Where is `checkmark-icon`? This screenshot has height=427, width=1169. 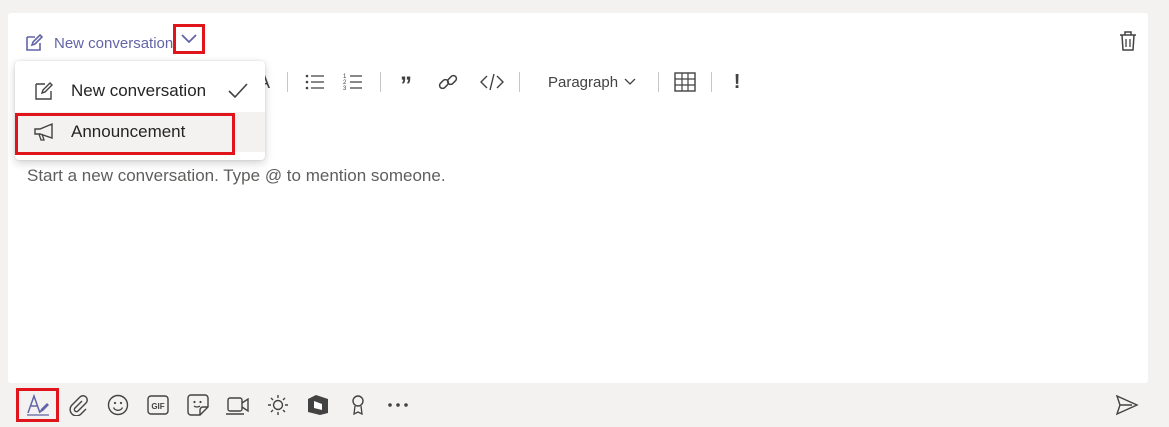
checkmark-icon is located at coordinates (238, 91).